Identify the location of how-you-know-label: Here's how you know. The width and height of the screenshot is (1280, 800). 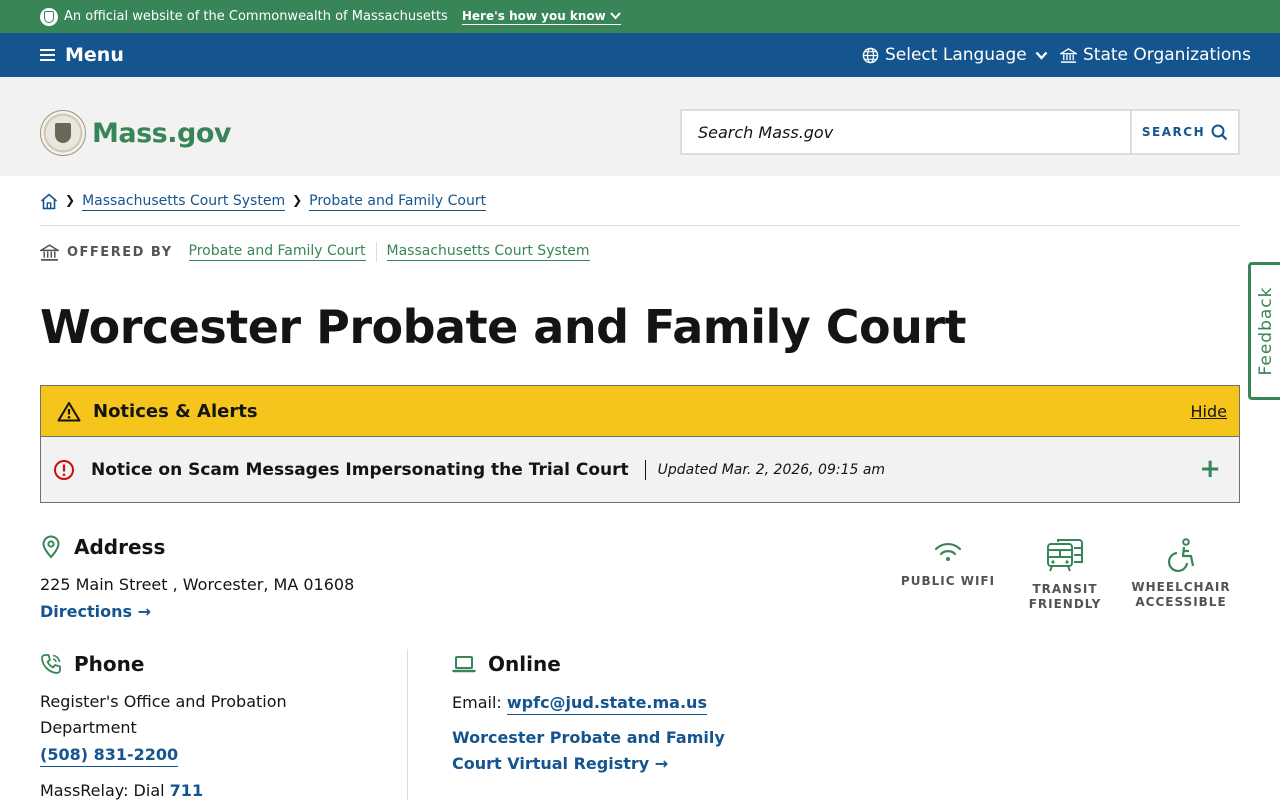
(533, 15).